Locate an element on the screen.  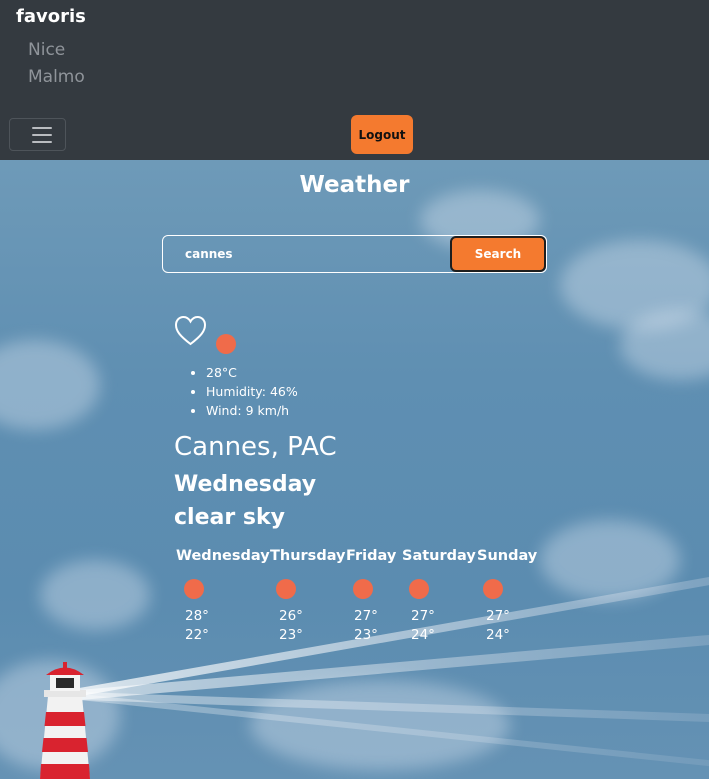
favorite-item-malmo: Malmo is located at coordinates (56, 77).